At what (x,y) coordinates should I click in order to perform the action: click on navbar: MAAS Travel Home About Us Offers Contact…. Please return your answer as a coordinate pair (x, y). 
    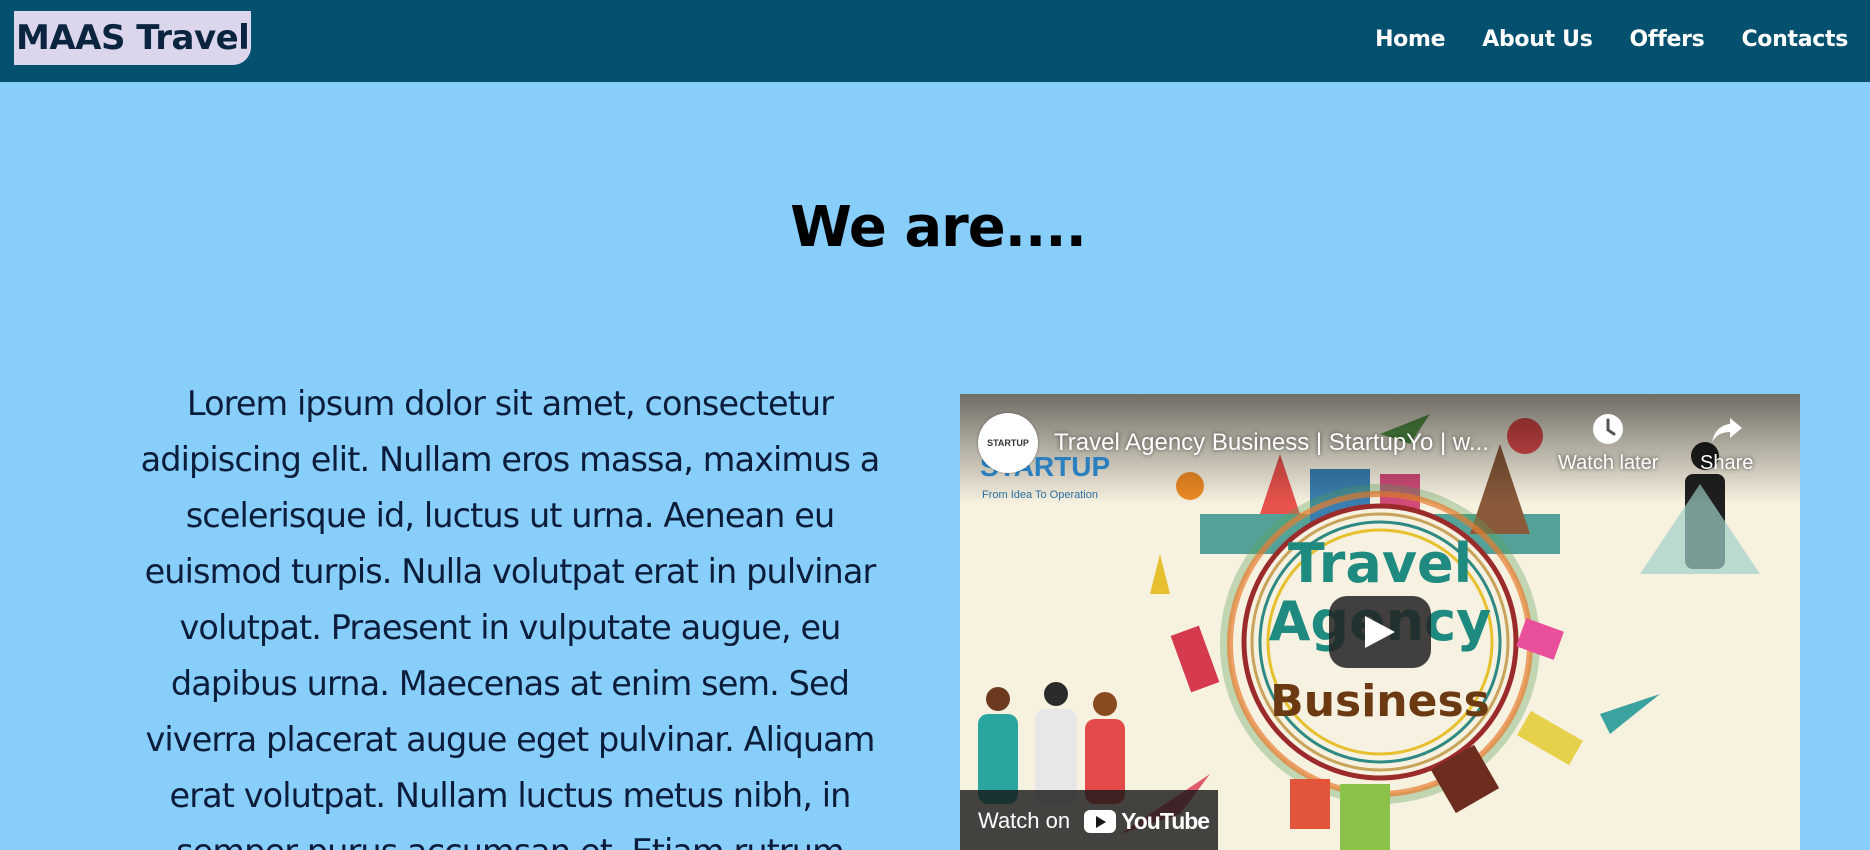
    Looking at the image, I should click on (935, 41).